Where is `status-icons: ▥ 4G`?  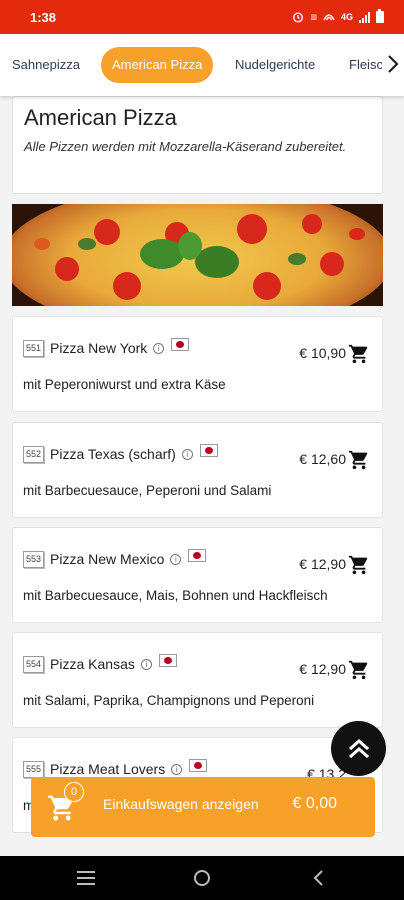
status-icons: ▥ 4G is located at coordinates (338, 16).